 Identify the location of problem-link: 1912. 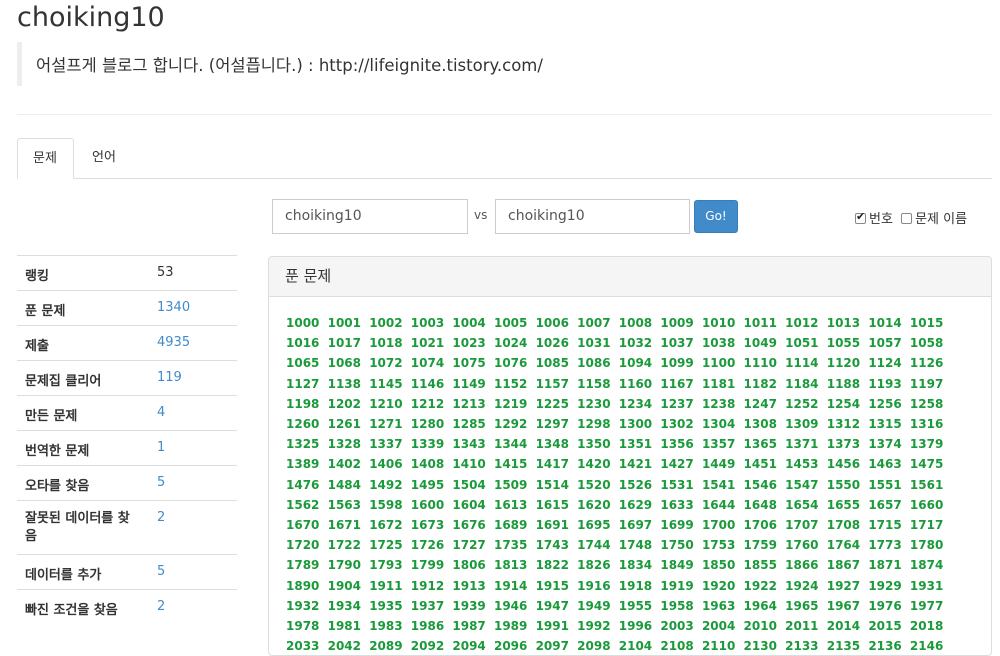
(427, 586).